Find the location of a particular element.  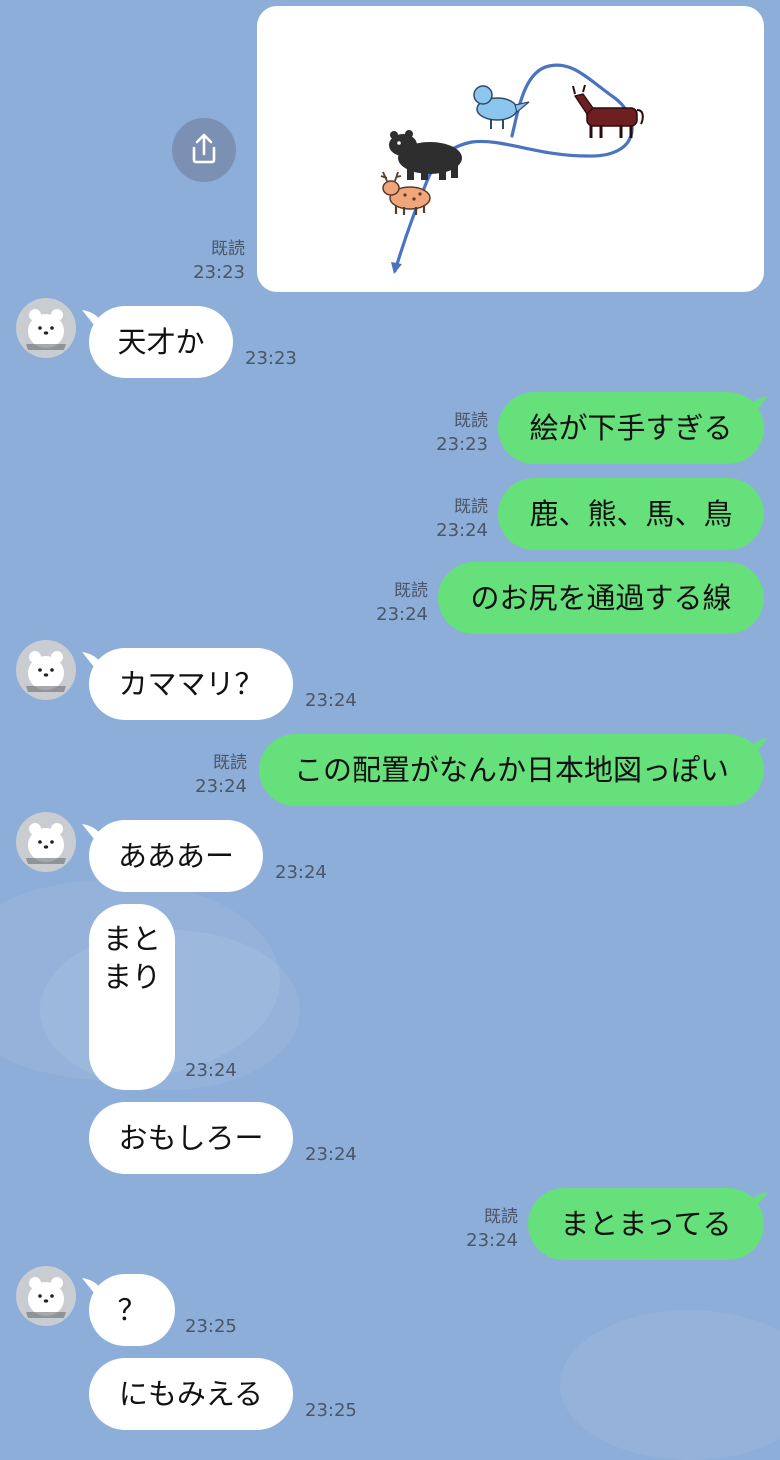

bird-drawing is located at coordinates (501, 107).